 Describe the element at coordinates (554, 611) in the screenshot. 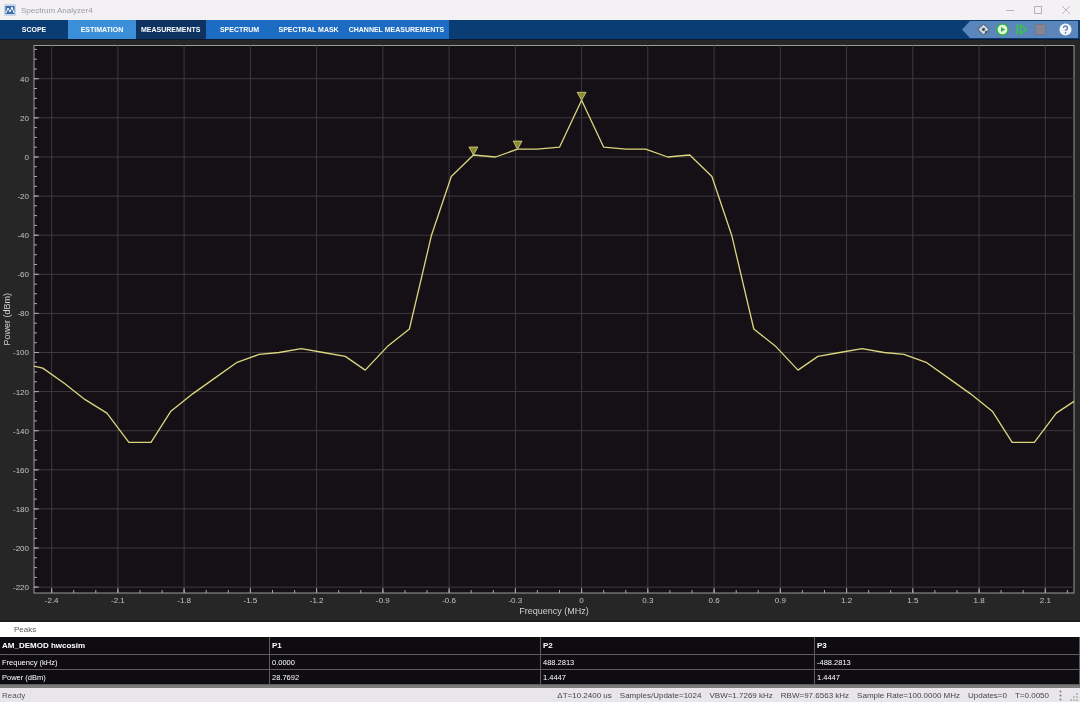

I see `axis-title: Frequency (MHz)` at that location.